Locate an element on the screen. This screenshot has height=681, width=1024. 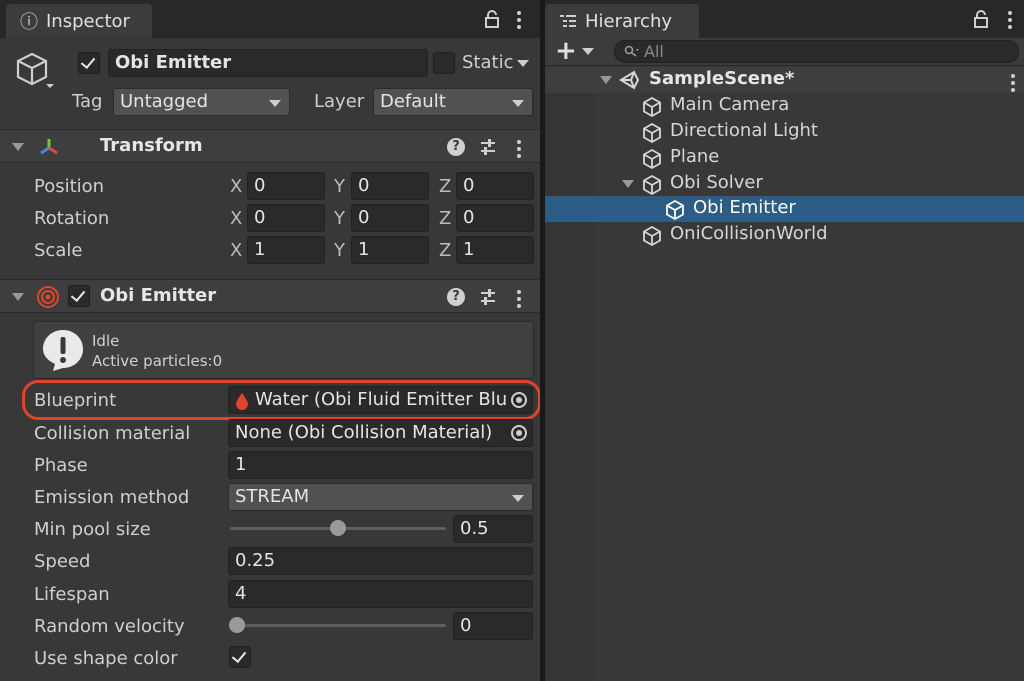
emission-method-dropdown: STREAM is located at coordinates (380, 497).